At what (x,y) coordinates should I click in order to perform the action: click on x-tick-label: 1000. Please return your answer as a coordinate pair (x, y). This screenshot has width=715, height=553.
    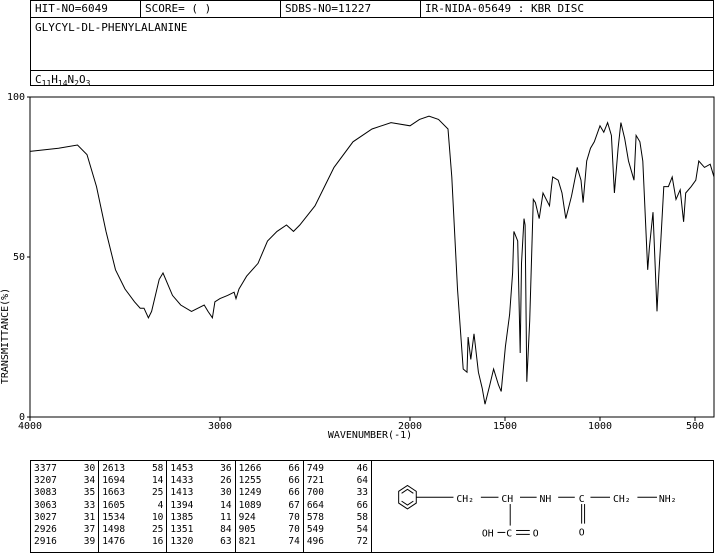
    Looking at the image, I should click on (600, 426).